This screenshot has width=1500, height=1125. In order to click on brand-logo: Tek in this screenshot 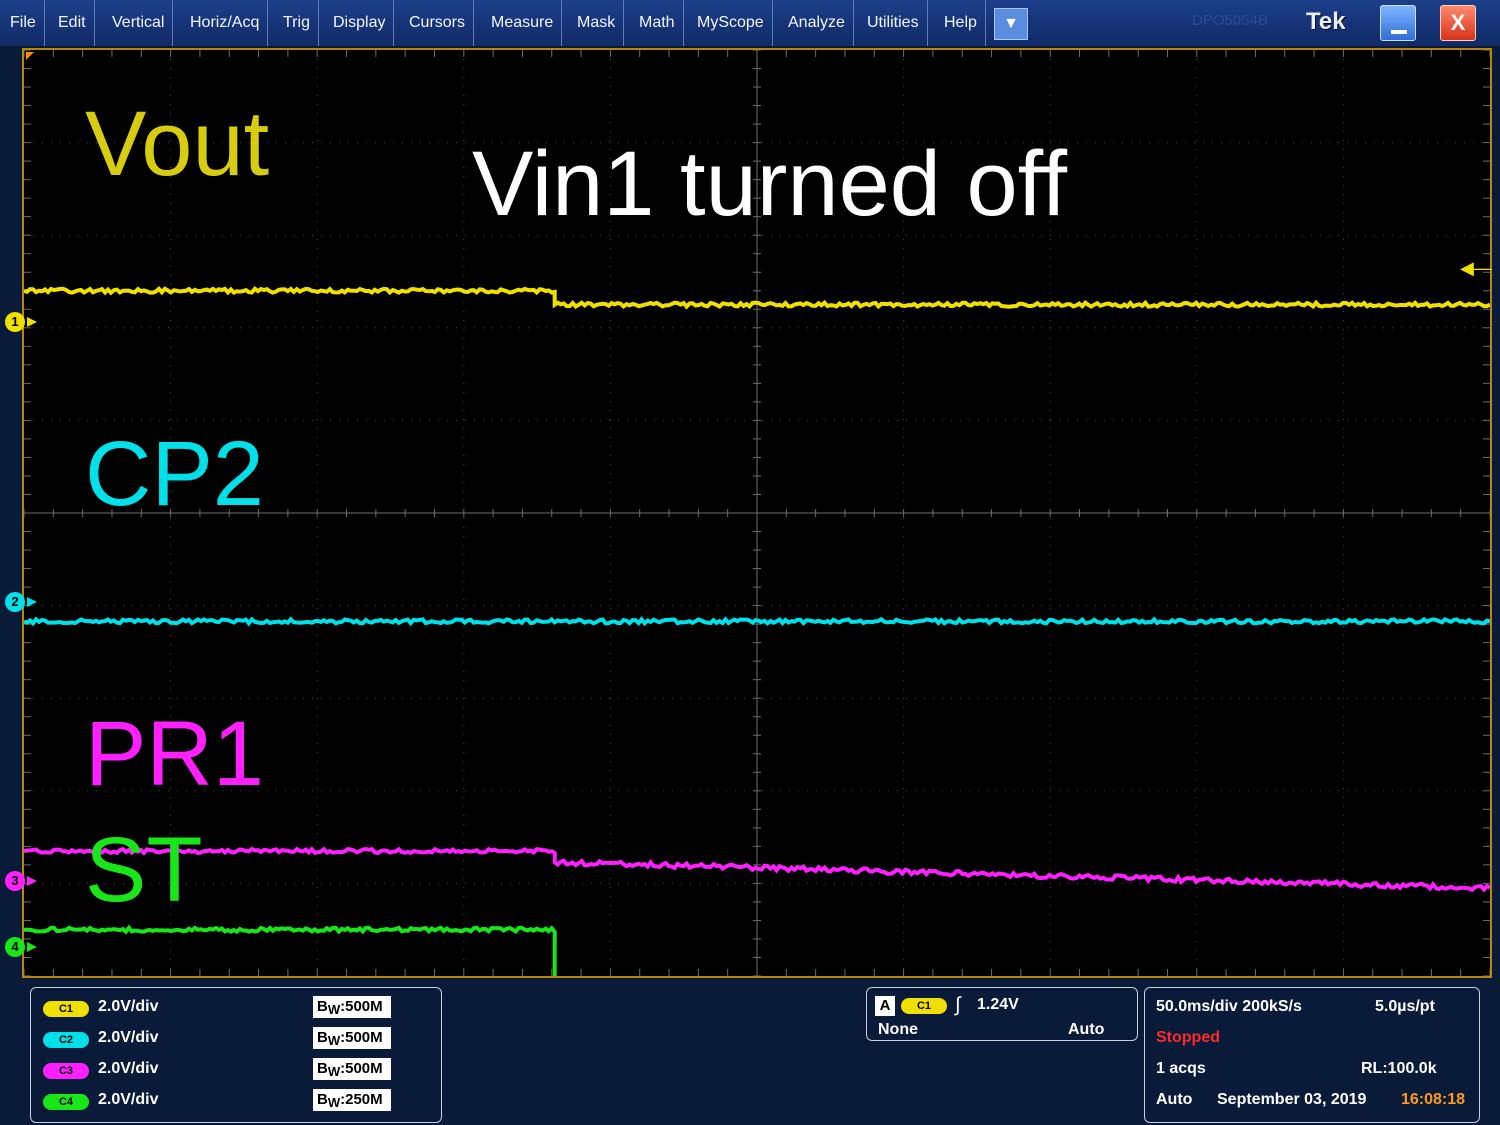, I will do `click(1326, 22)`.